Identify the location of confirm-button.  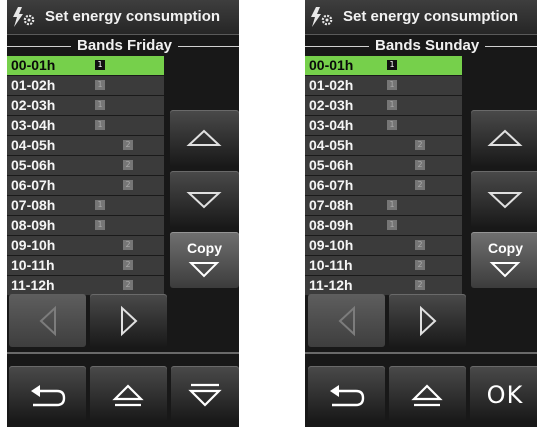
(205, 393).